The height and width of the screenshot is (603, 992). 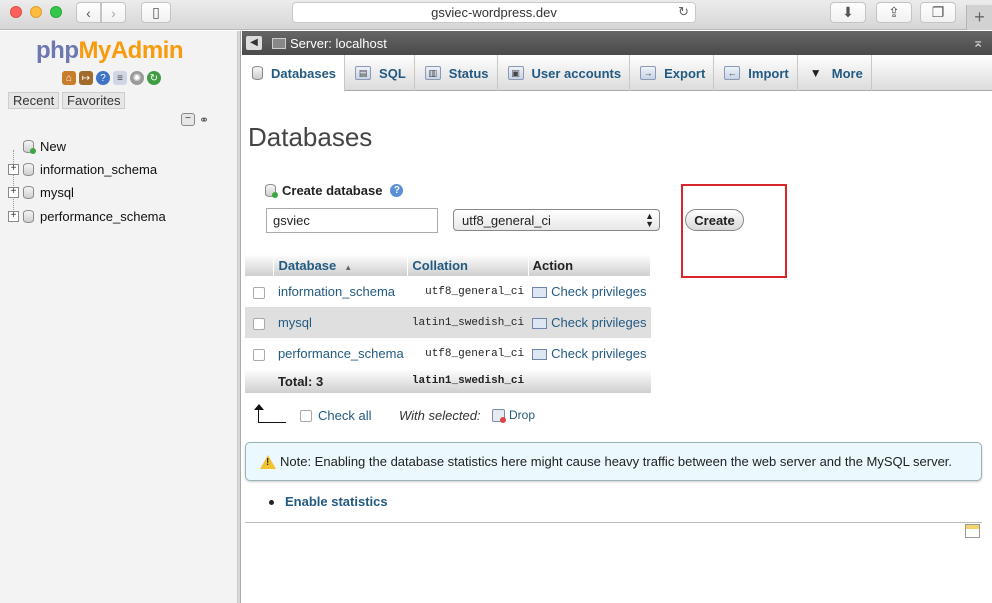 I want to click on zoom-window-button, so click(x=56, y=12).